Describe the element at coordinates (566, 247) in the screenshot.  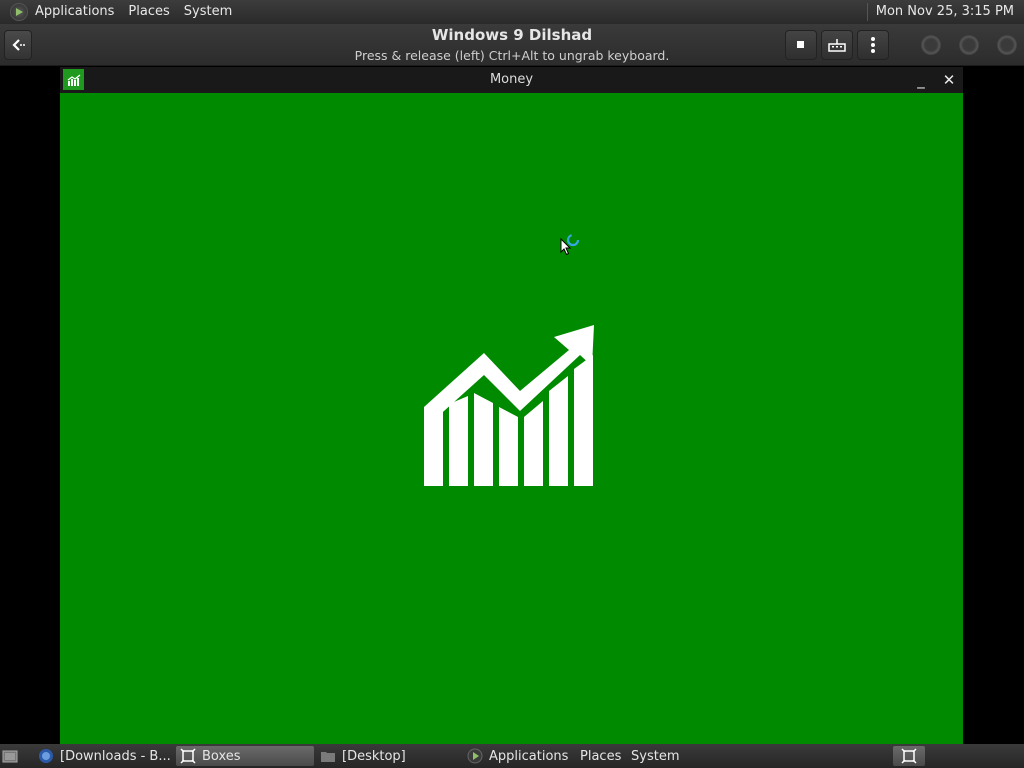
I see `mouse-cursor-icon` at that location.